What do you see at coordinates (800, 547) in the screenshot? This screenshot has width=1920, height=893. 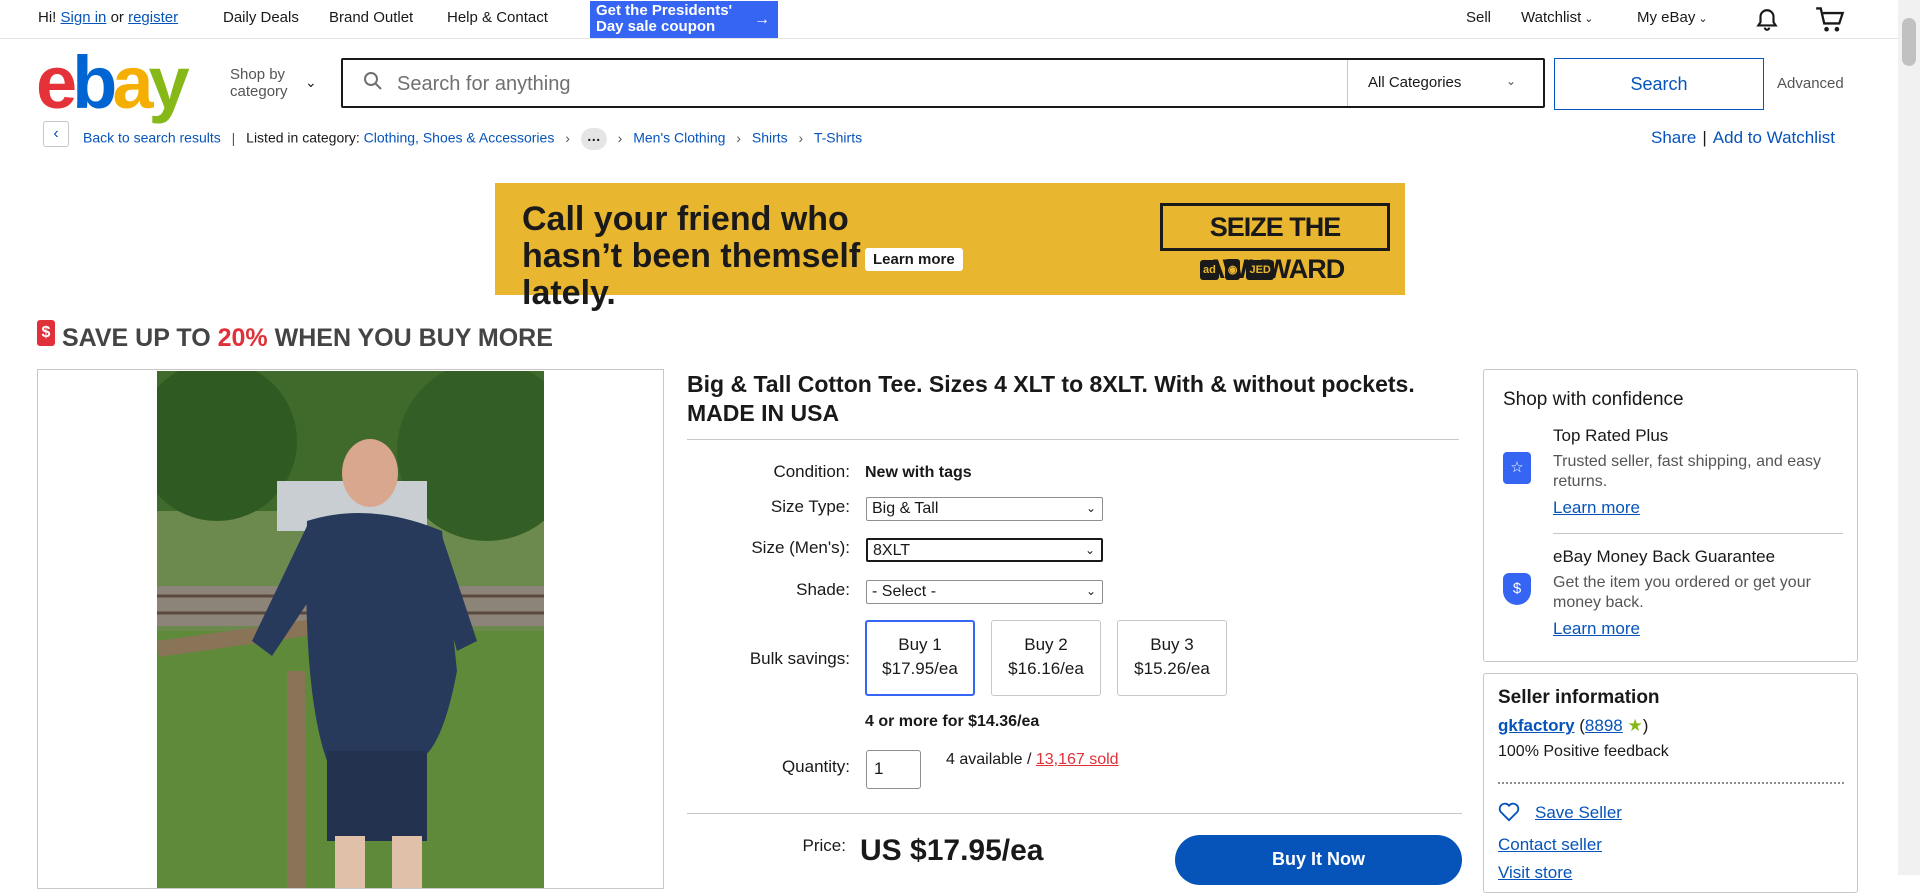 I see `size-label: Size (Men's):` at bounding box center [800, 547].